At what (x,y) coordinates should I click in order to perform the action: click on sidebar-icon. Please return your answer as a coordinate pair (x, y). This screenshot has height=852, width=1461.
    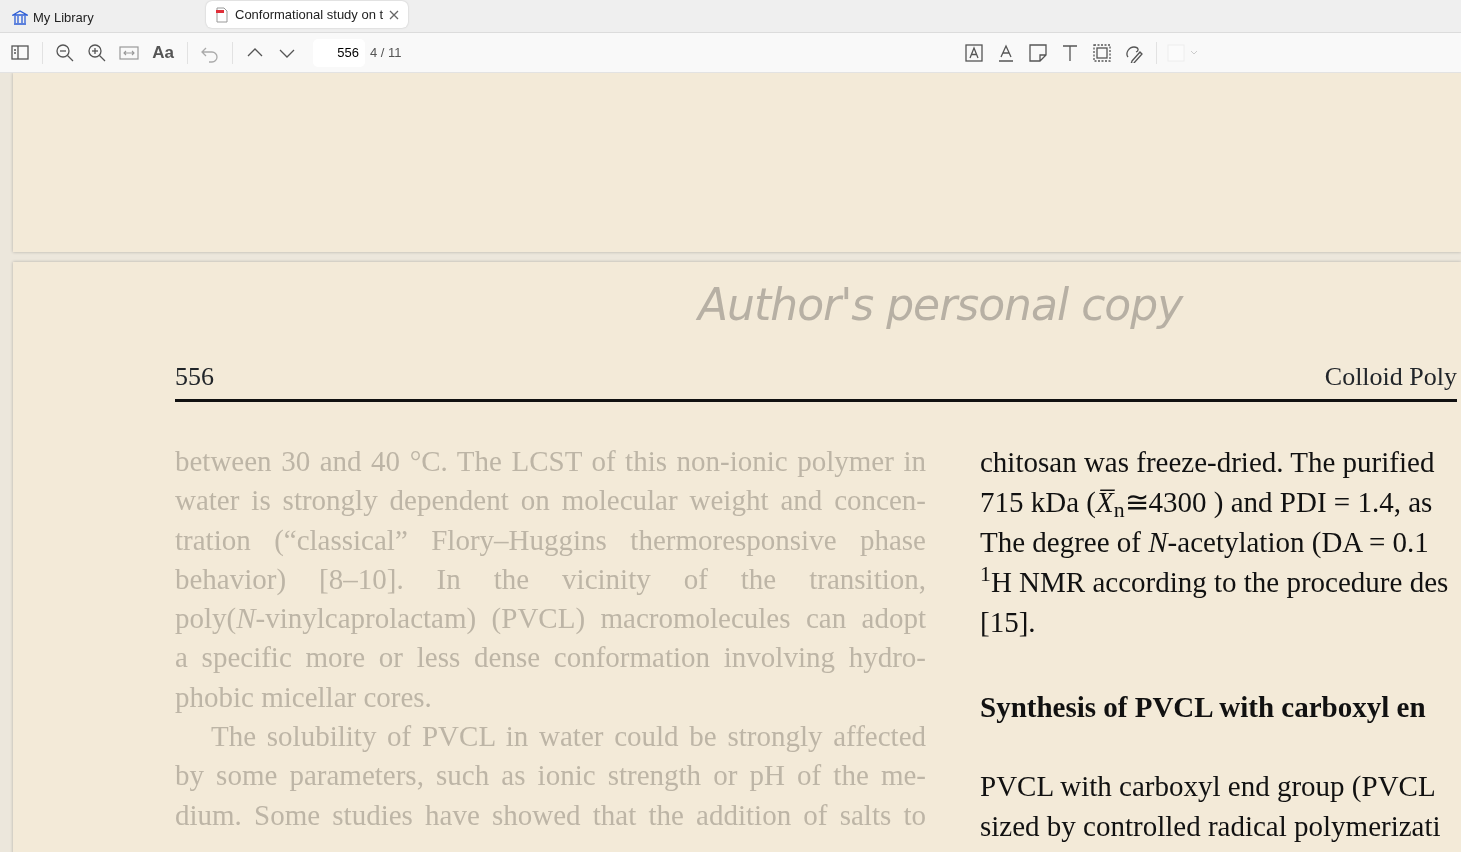
    Looking at the image, I should click on (20, 52).